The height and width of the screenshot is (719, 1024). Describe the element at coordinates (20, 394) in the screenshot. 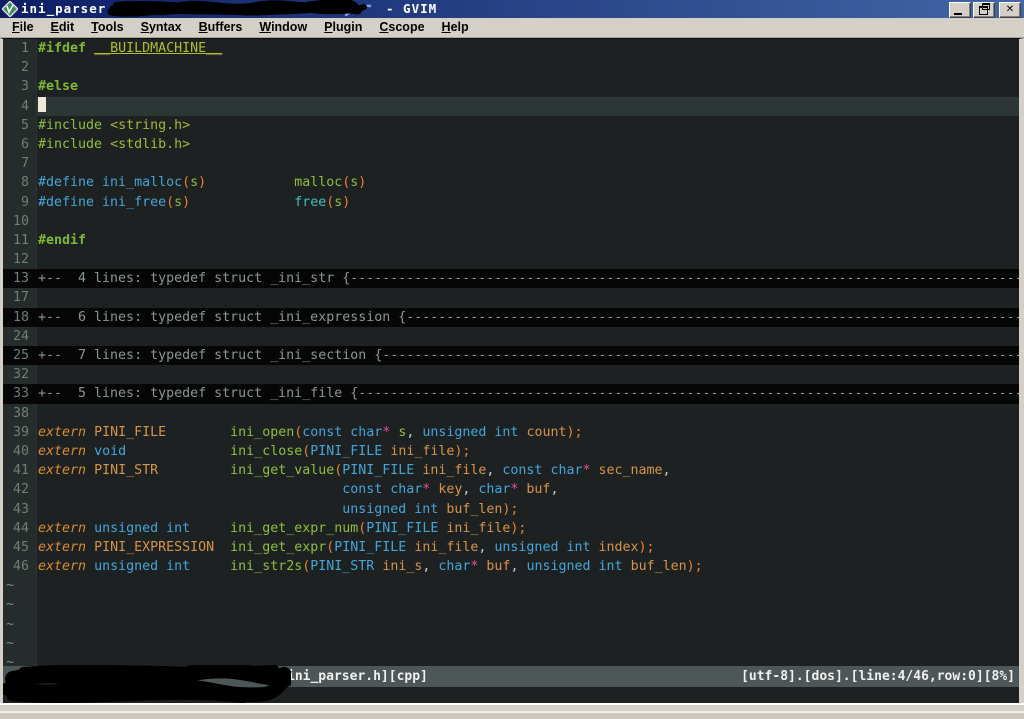

I see `line-number: 33` at that location.